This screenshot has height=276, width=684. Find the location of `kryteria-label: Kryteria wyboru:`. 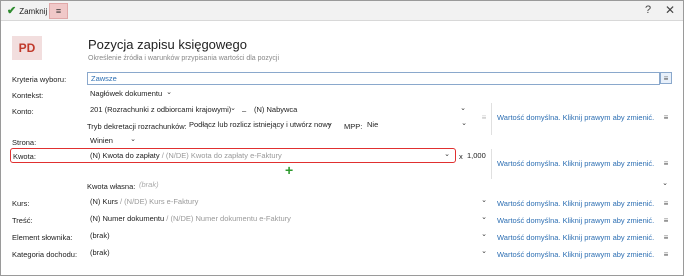

kryteria-label: Kryteria wyboru: is located at coordinates (39, 79).